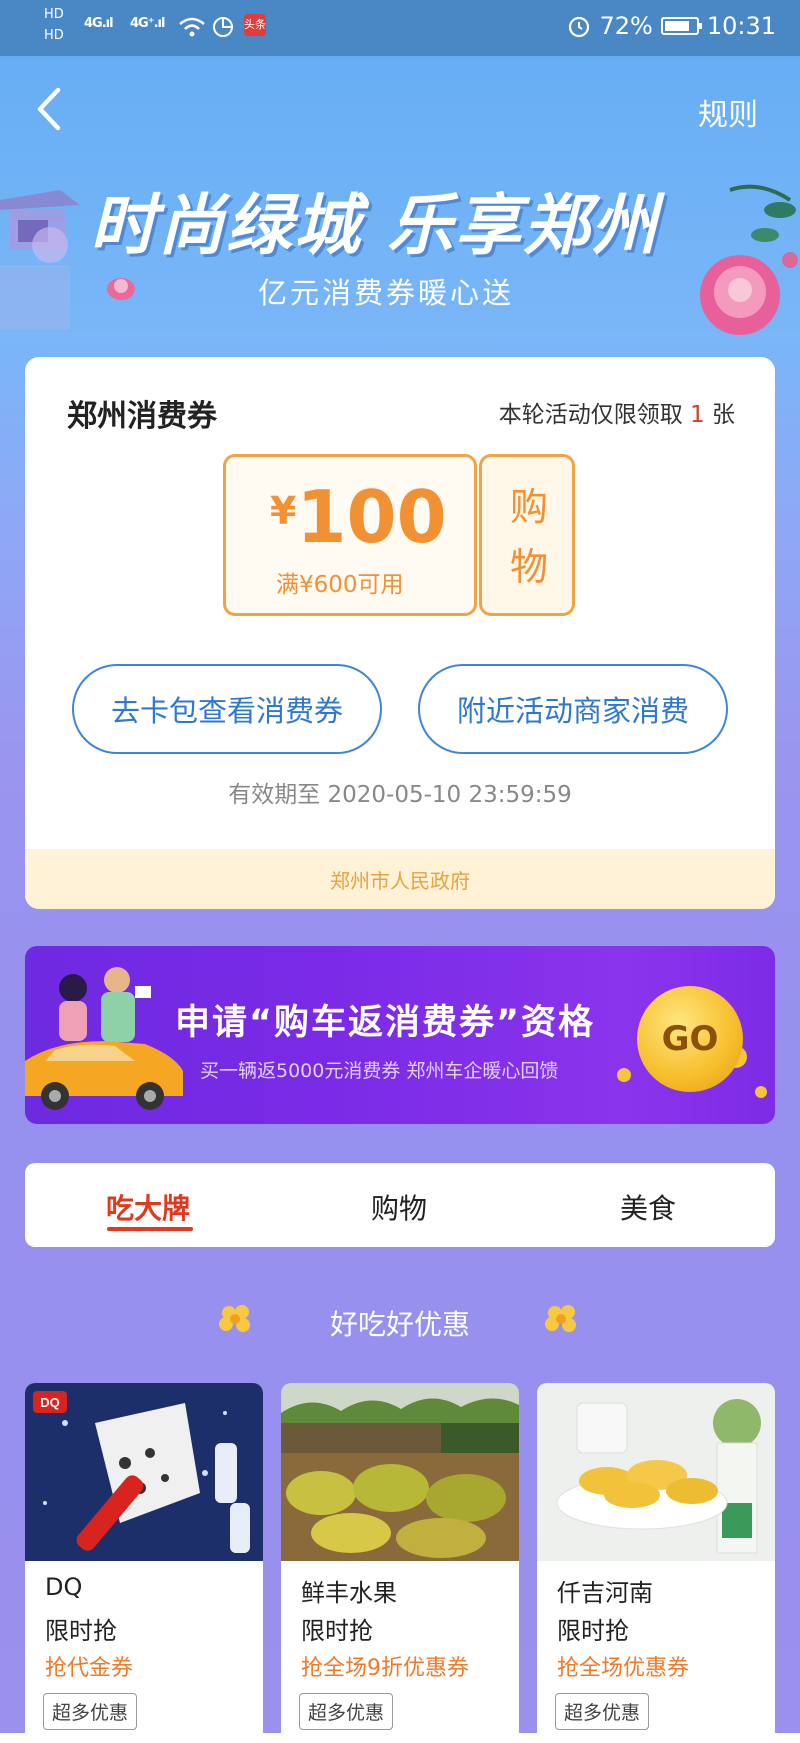  Describe the element at coordinates (144, 1472) in the screenshot. I see `dq-blizzard-image: DQ` at that location.